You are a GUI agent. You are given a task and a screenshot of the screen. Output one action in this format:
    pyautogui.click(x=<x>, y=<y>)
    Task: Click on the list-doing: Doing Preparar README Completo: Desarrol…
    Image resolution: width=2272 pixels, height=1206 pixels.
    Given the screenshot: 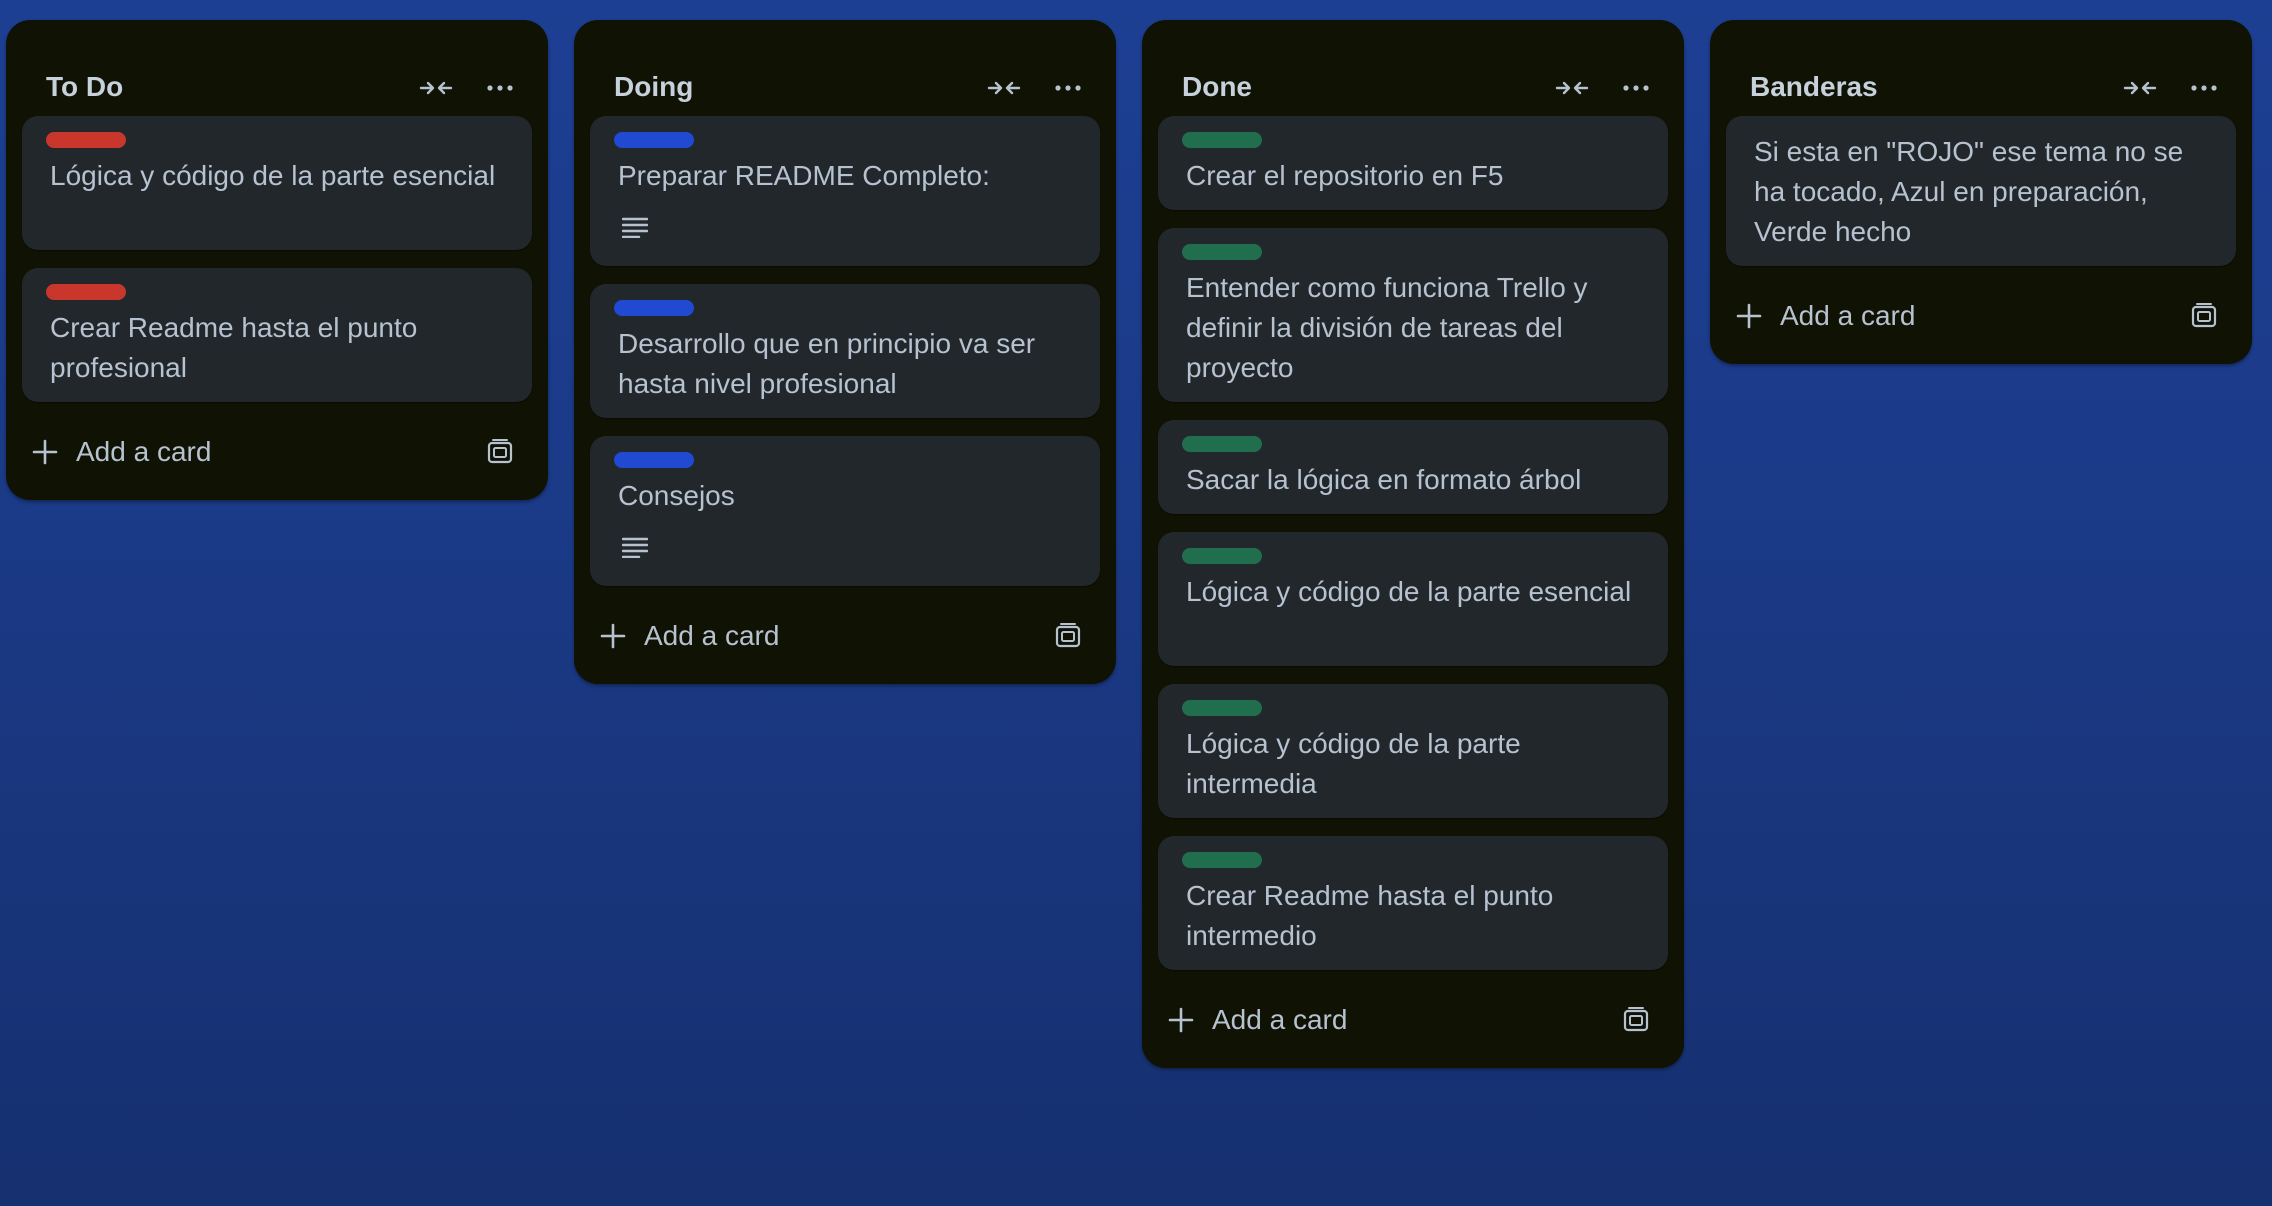 What is the action you would take?
    pyautogui.click(x=845, y=352)
    